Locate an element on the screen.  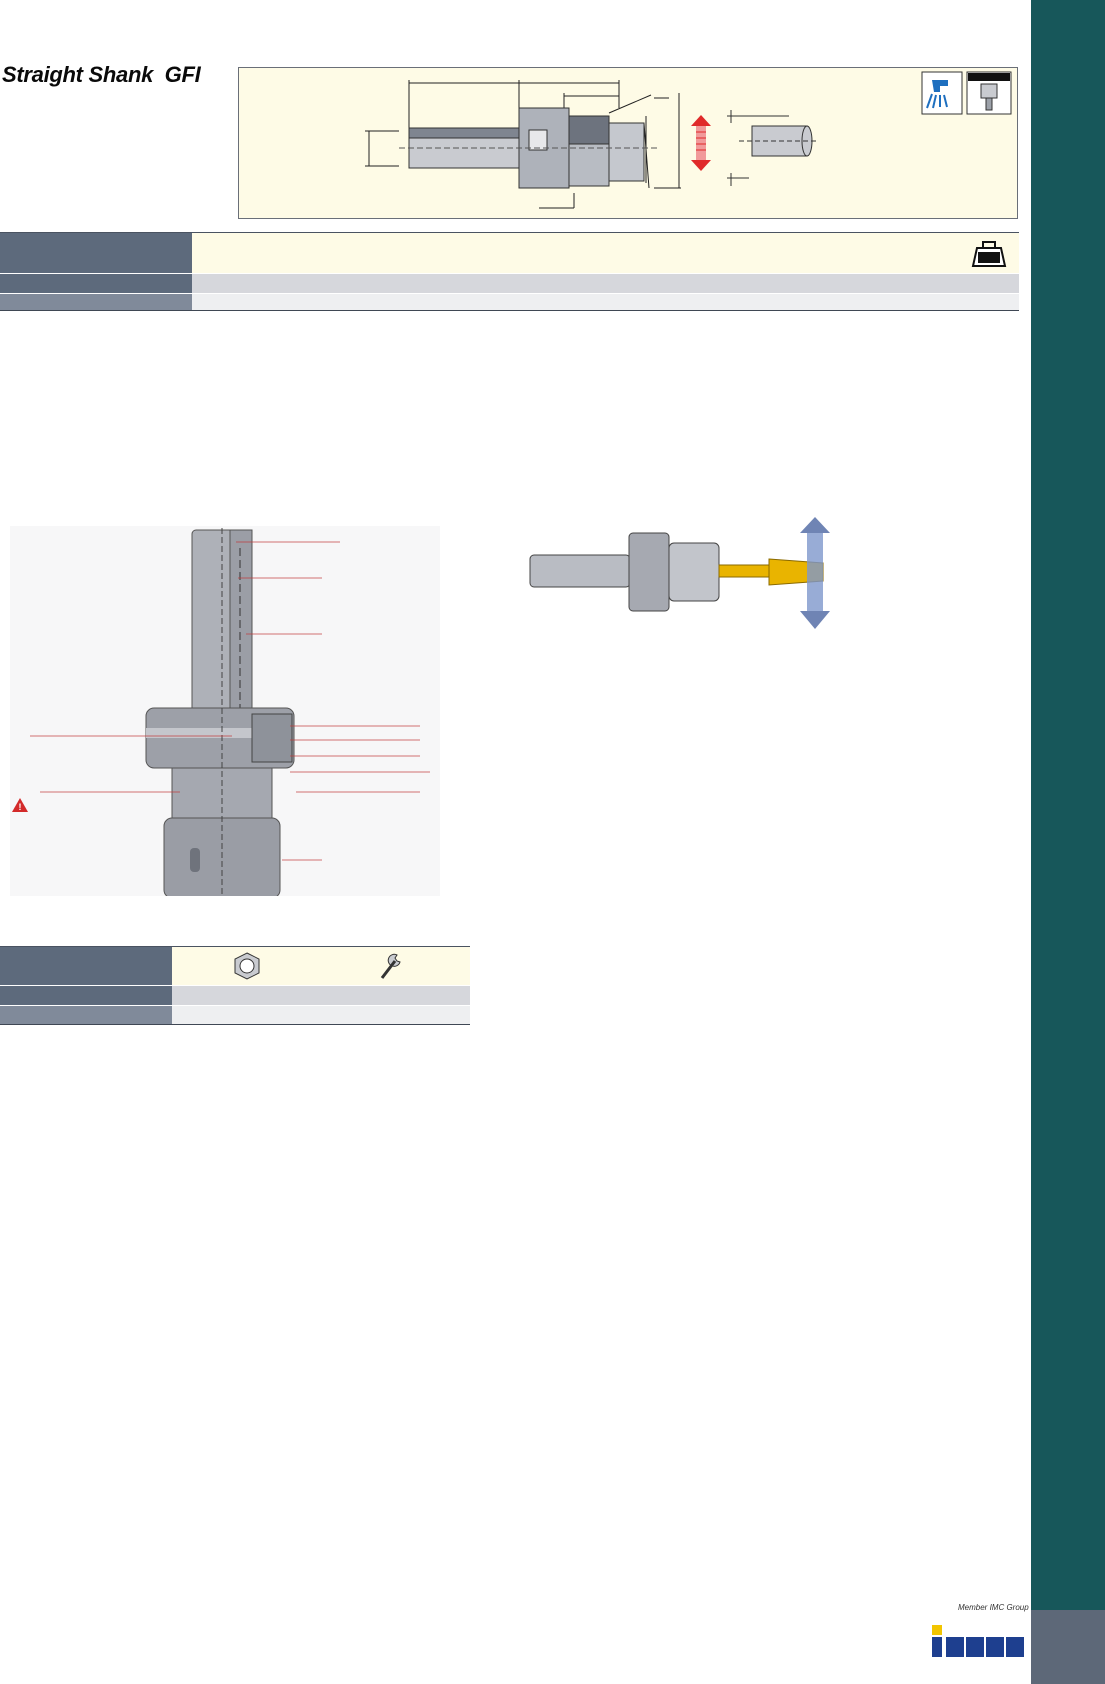
spare-parts-table is located at coordinates (235, 985).